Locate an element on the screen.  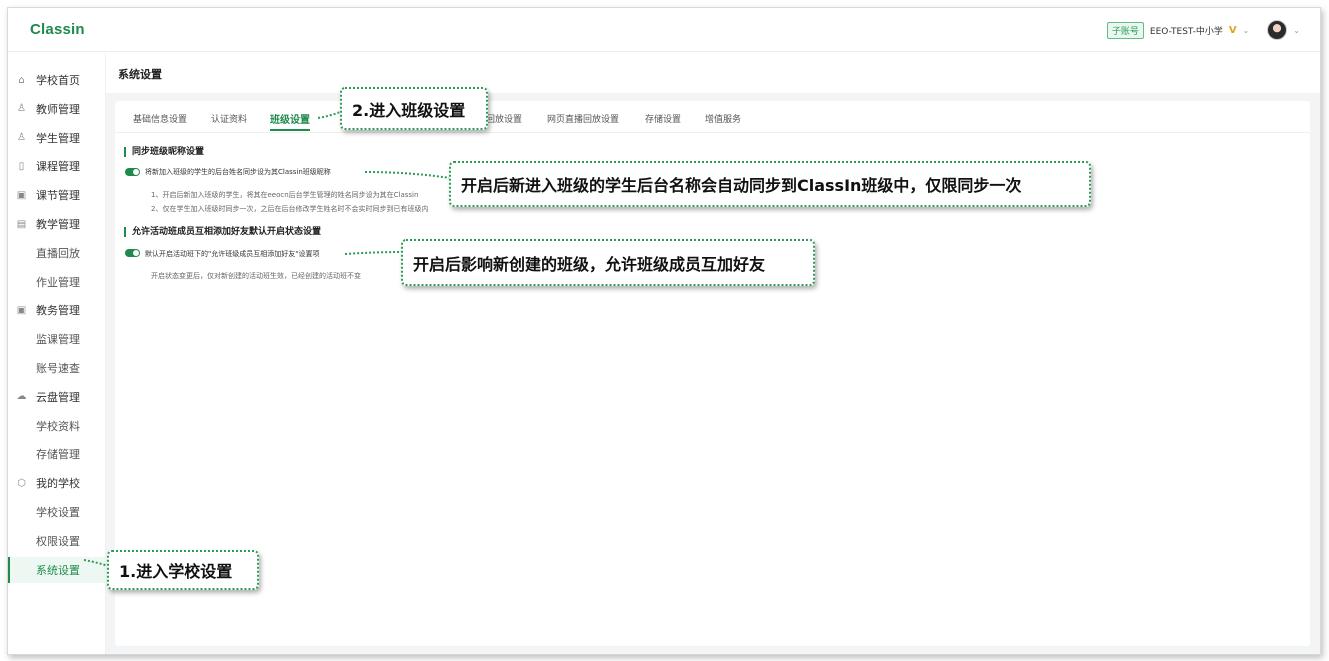
tab-6: 增值服务 is located at coordinates (723, 118).